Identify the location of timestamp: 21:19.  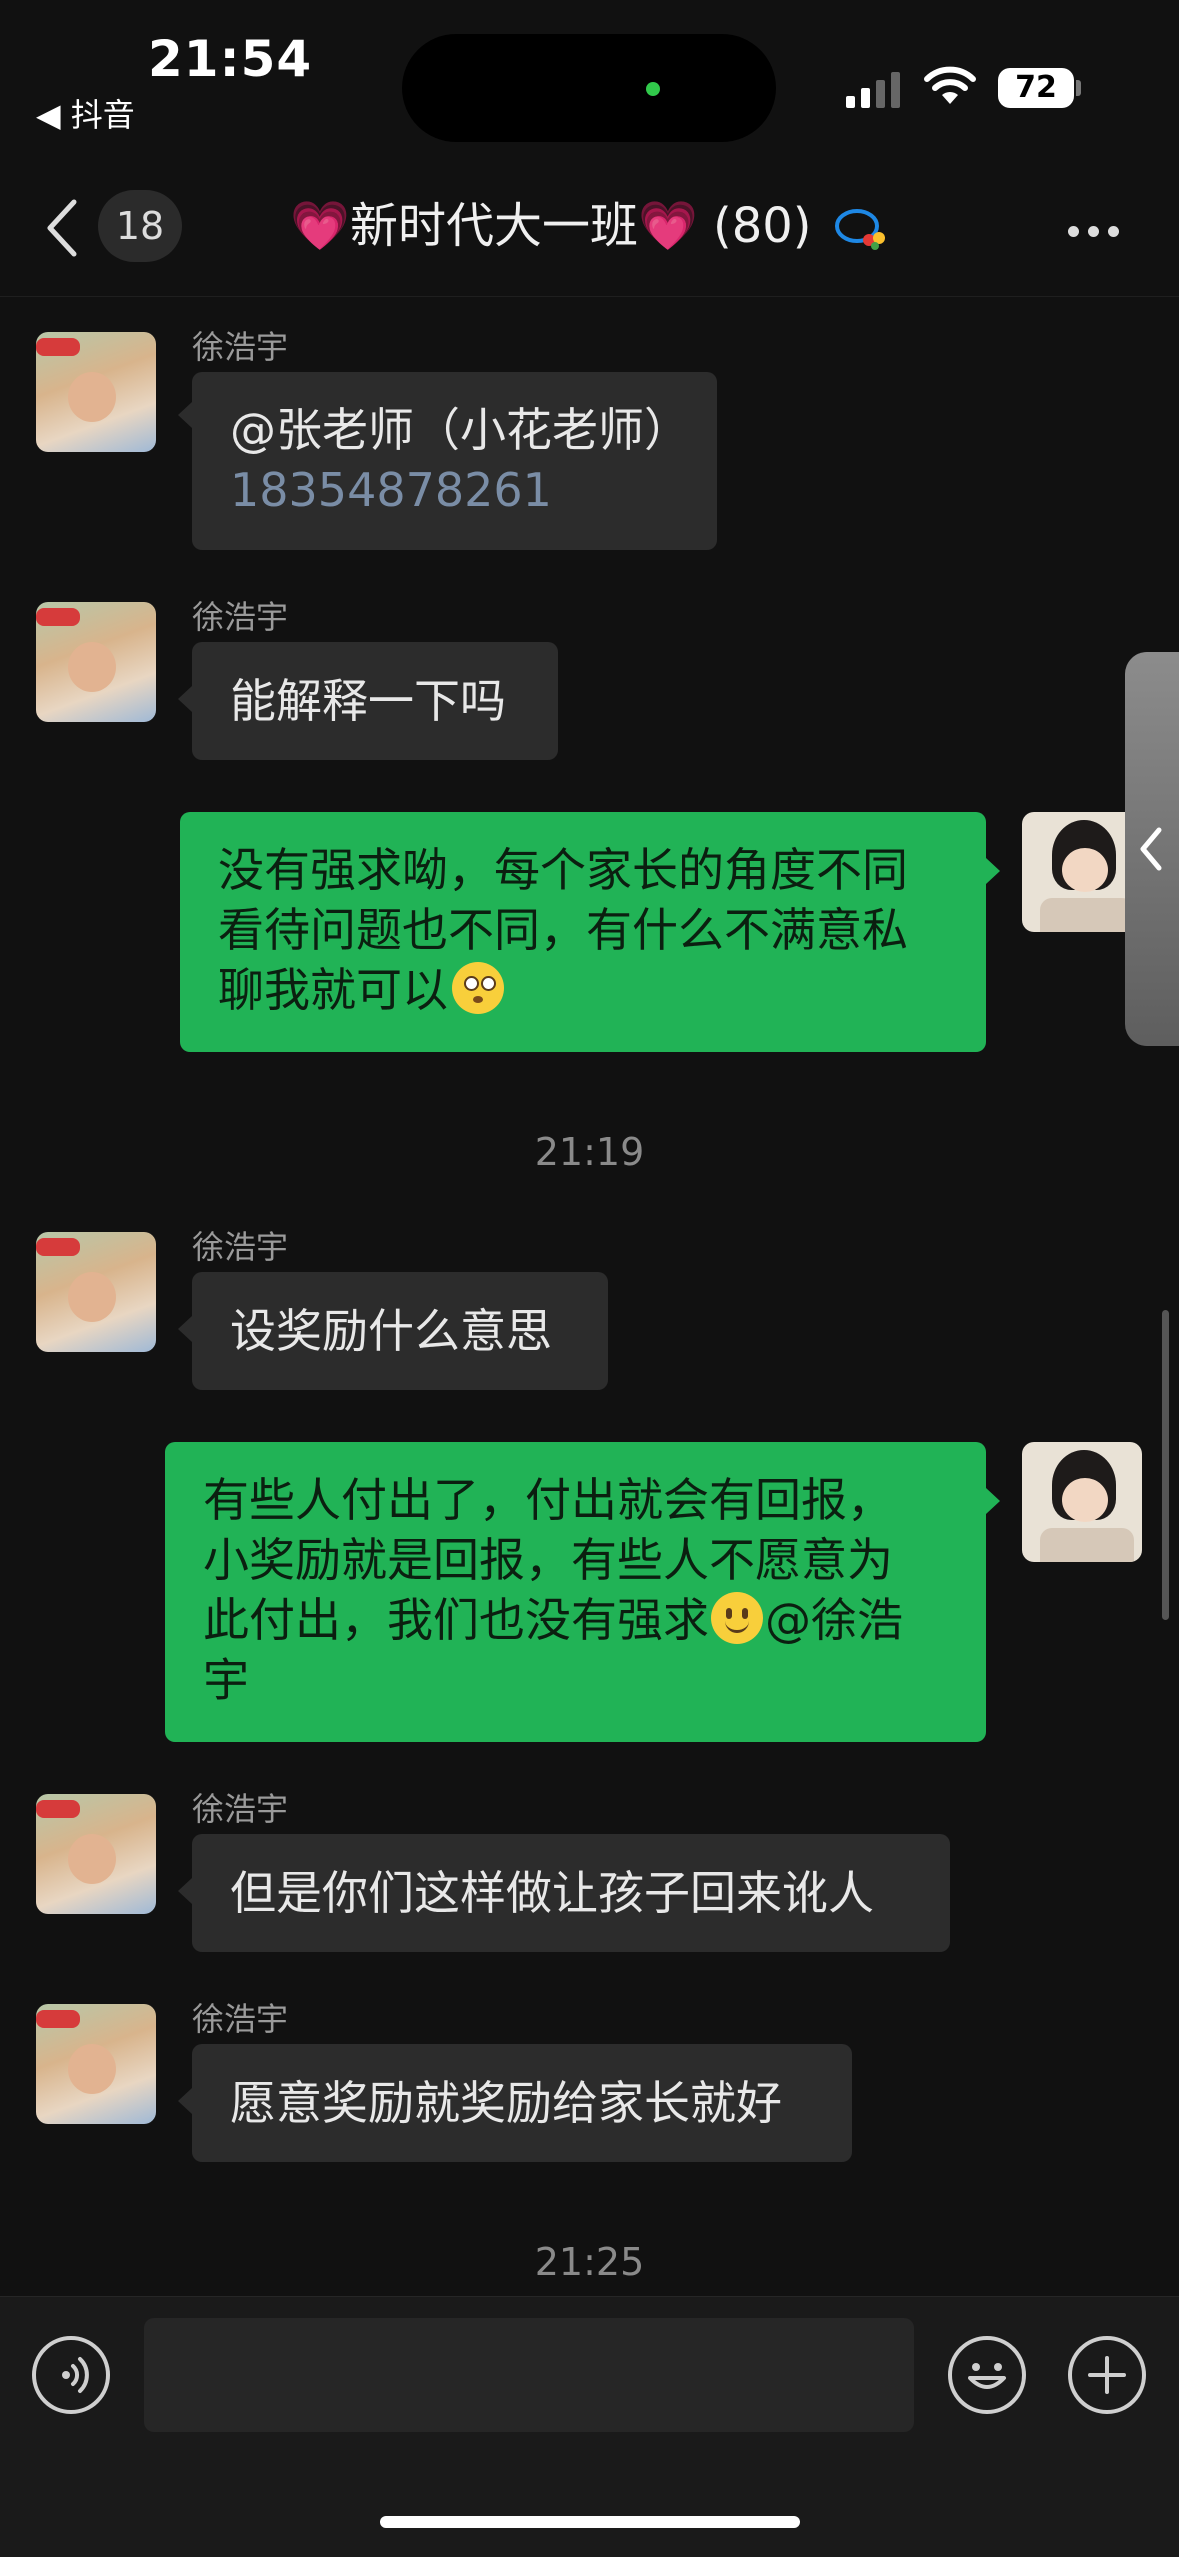
(589, 1152).